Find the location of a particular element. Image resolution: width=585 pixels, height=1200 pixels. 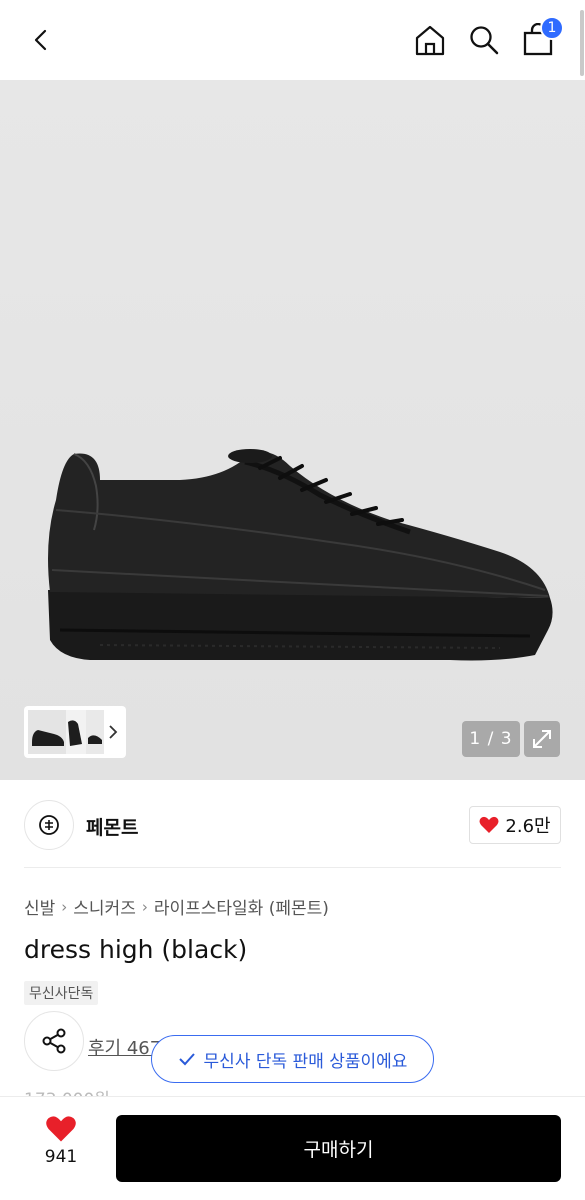

expand-icon is located at coordinates (542, 739).